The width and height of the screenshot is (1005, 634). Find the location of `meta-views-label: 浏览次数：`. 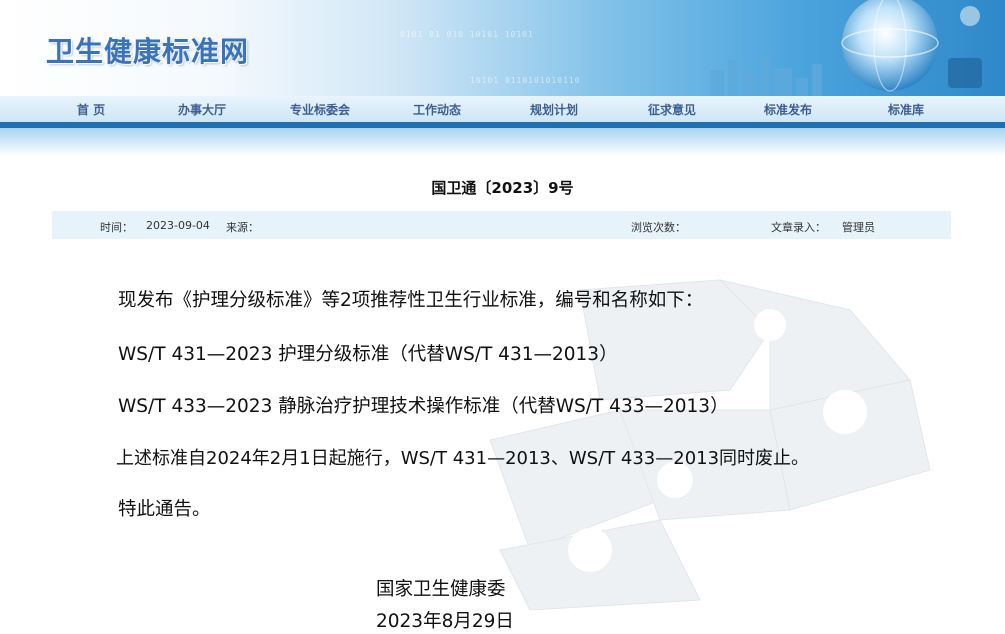

meta-views-label: 浏览次数： is located at coordinates (658, 227).